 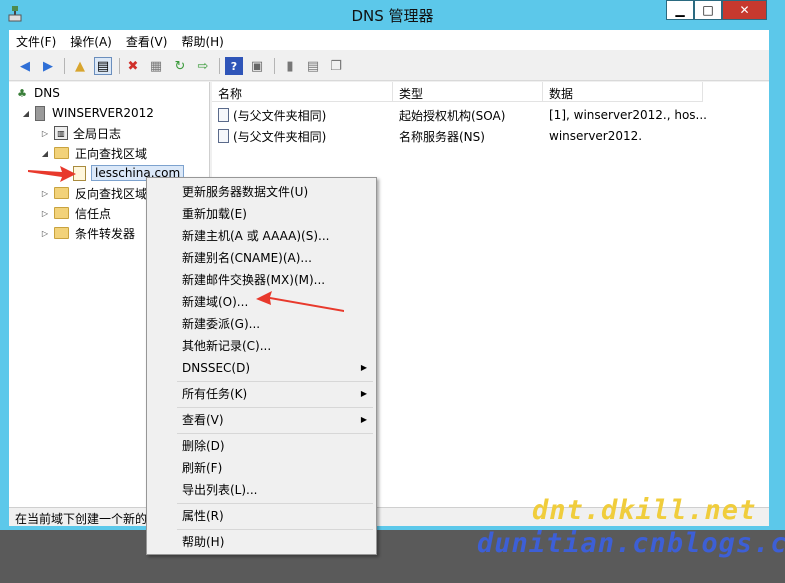 I want to click on red-arrow-zone, so click(x=52, y=174).